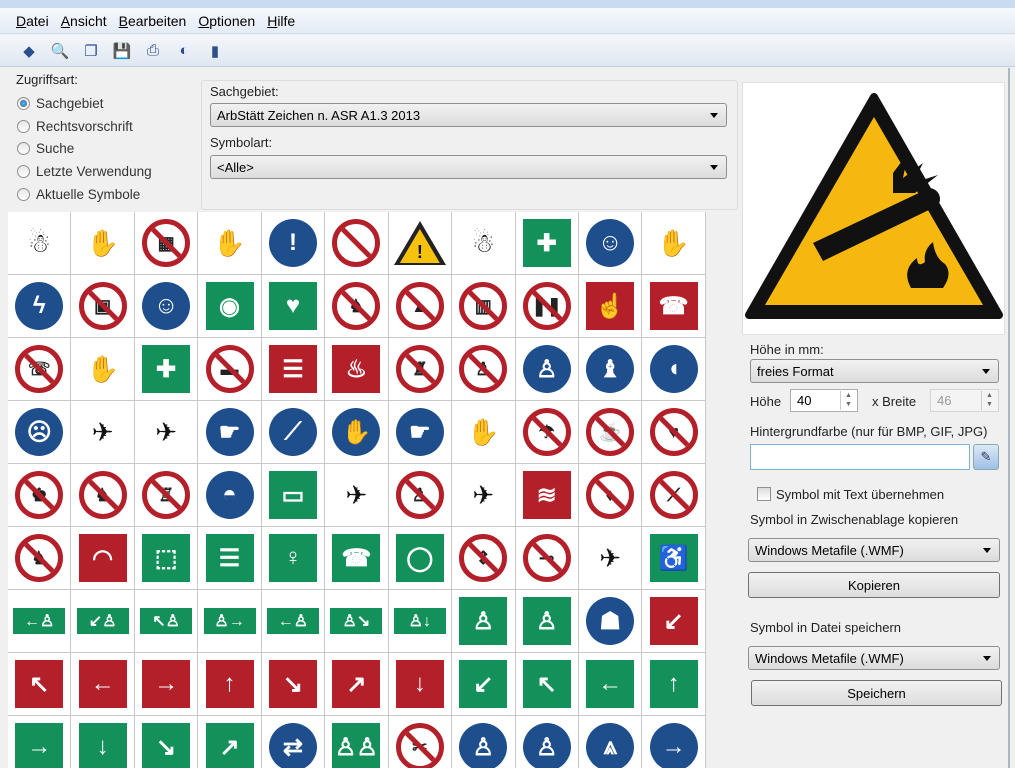 The image size is (1015, 768). What do you see at coordinates (547, 495) in the screenshot?
I see `symbol-cell: ≋` at bounding box center [547, 495].